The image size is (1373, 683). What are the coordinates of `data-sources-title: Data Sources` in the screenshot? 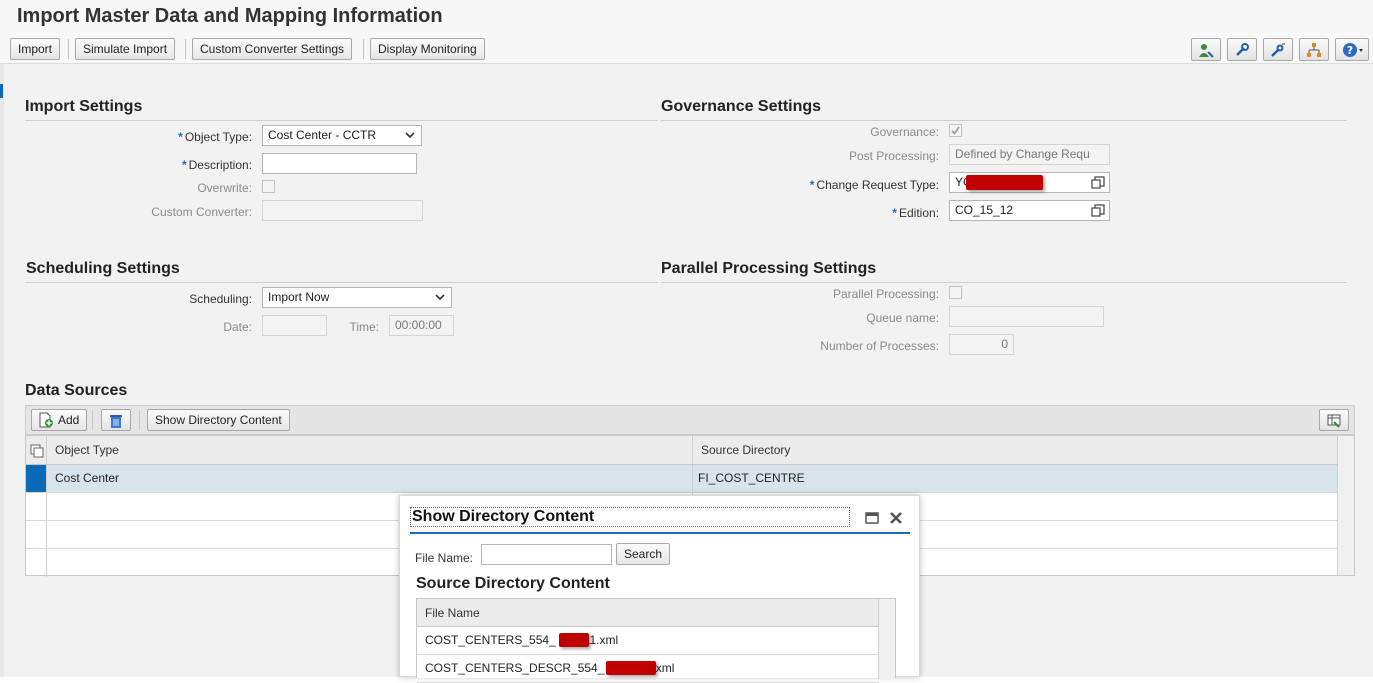 It's located at (76, 390).